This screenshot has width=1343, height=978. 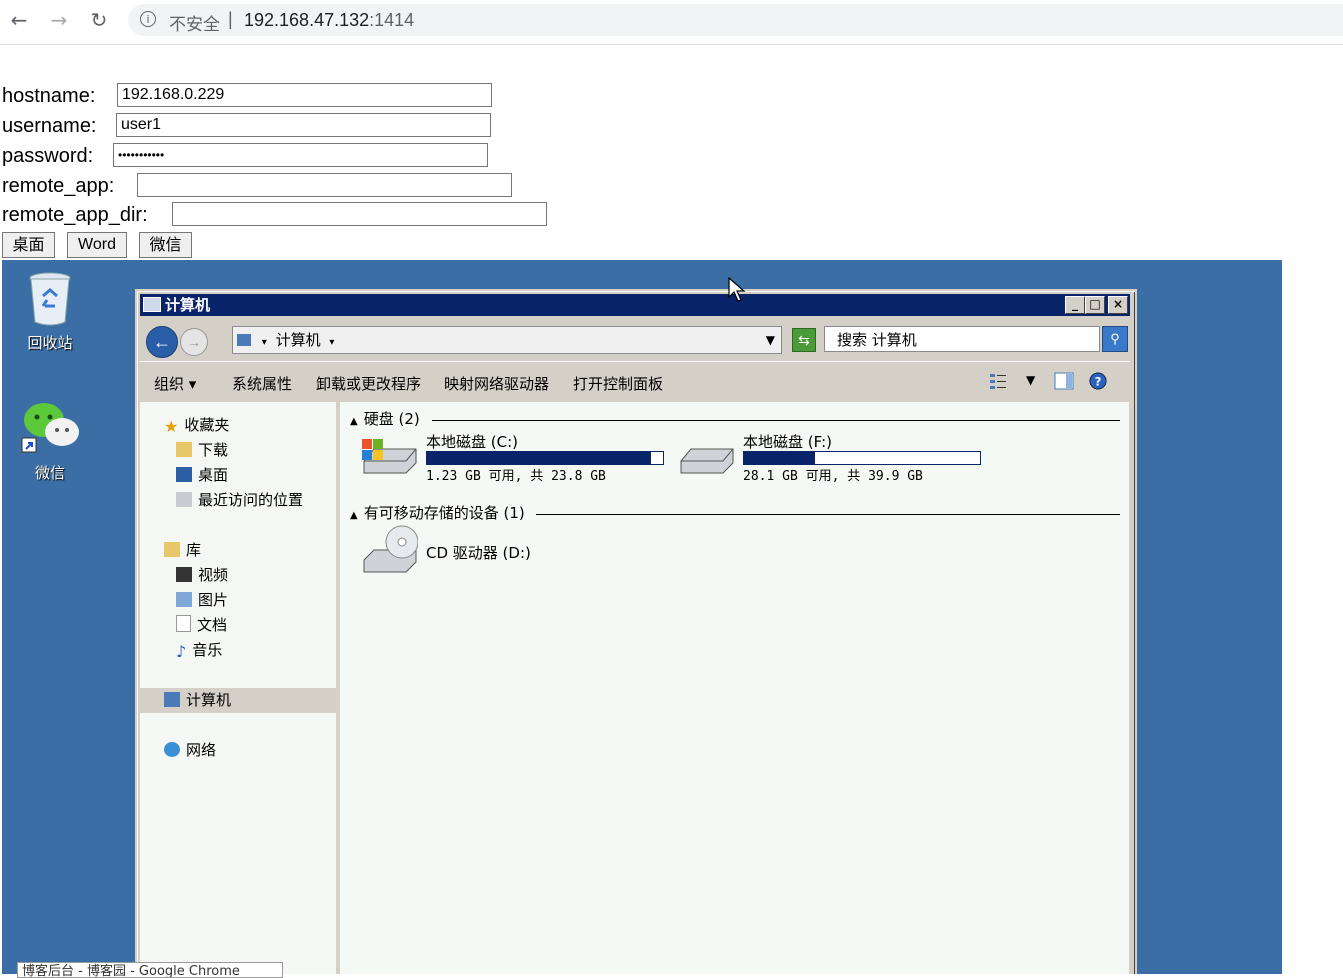 What do you see at coordinates (50, 441) in the screenshot?
I see `desktop-icon-wechat: 微信` at bounding box center [50, 441].